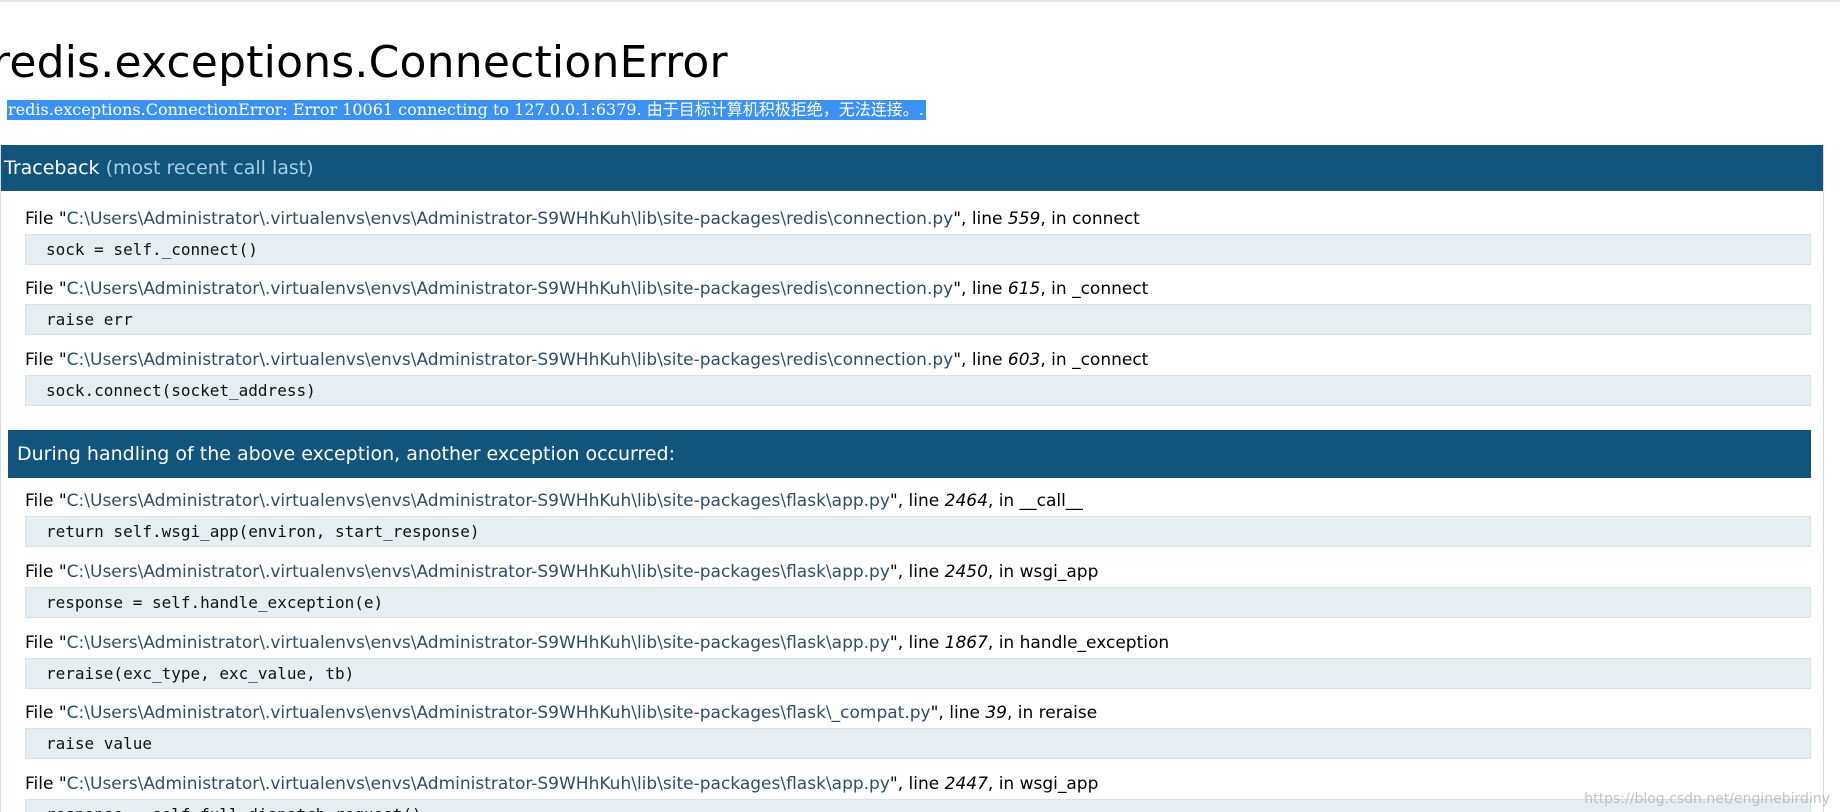 The height and width of the screenshot is (812, 1840). What do you see at coordinates (52, 168) in the screenshot?
I see `traceback-header-label: Traceback` at bounding box center [52, 168].